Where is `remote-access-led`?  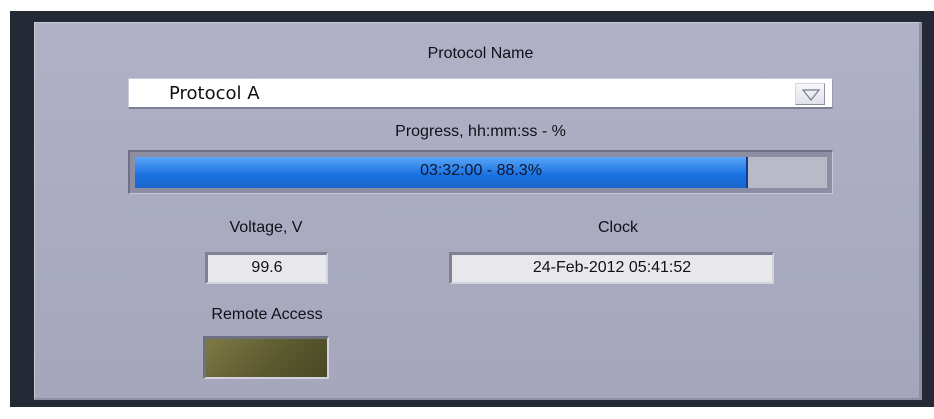 remote-access-led is located at coordinates (266, 357).